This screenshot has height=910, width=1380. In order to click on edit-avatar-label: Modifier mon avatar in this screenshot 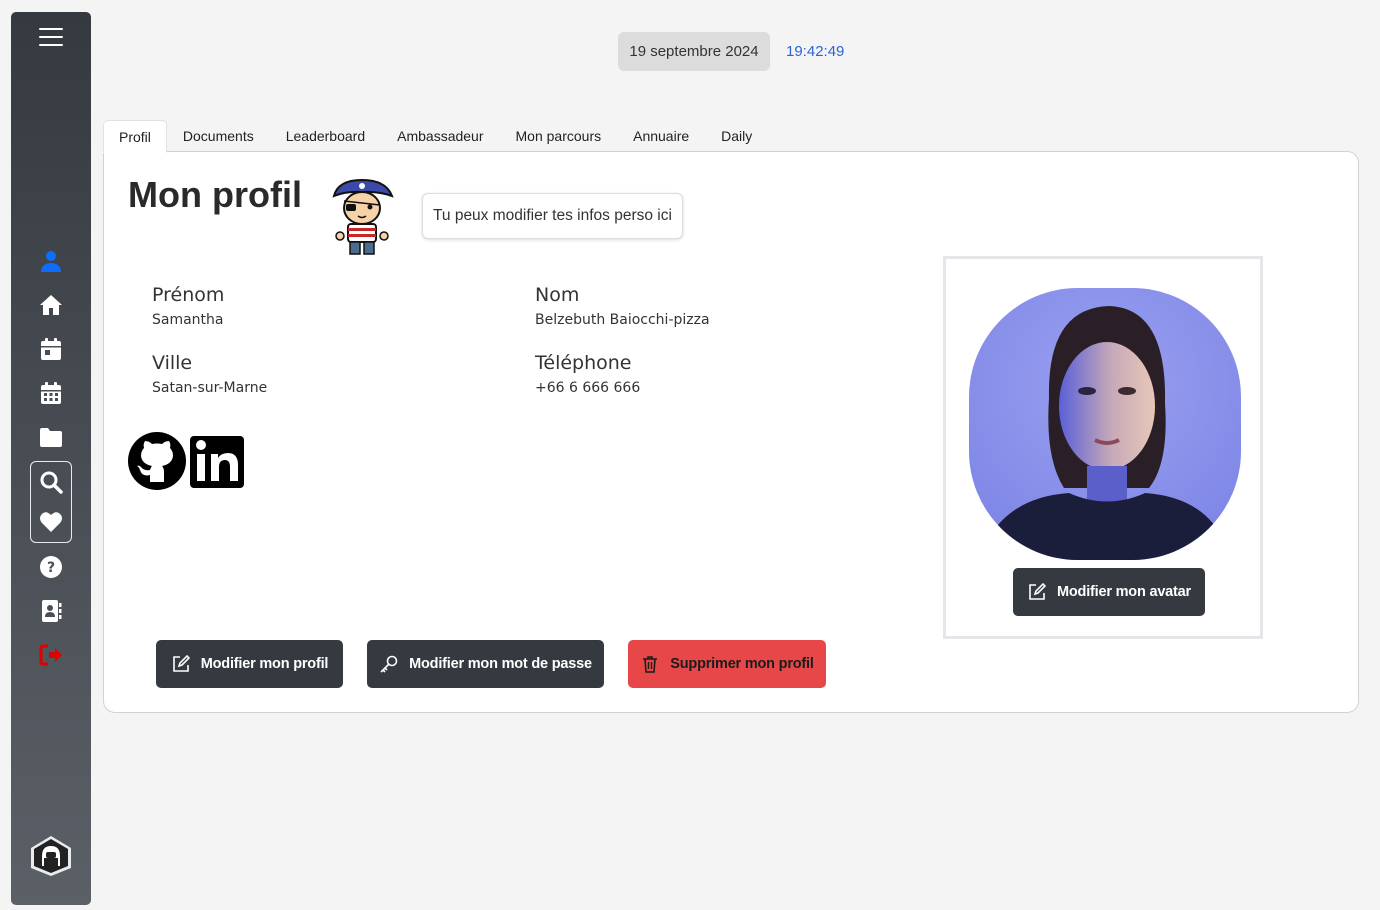, I will do `click(1124, 592)`.